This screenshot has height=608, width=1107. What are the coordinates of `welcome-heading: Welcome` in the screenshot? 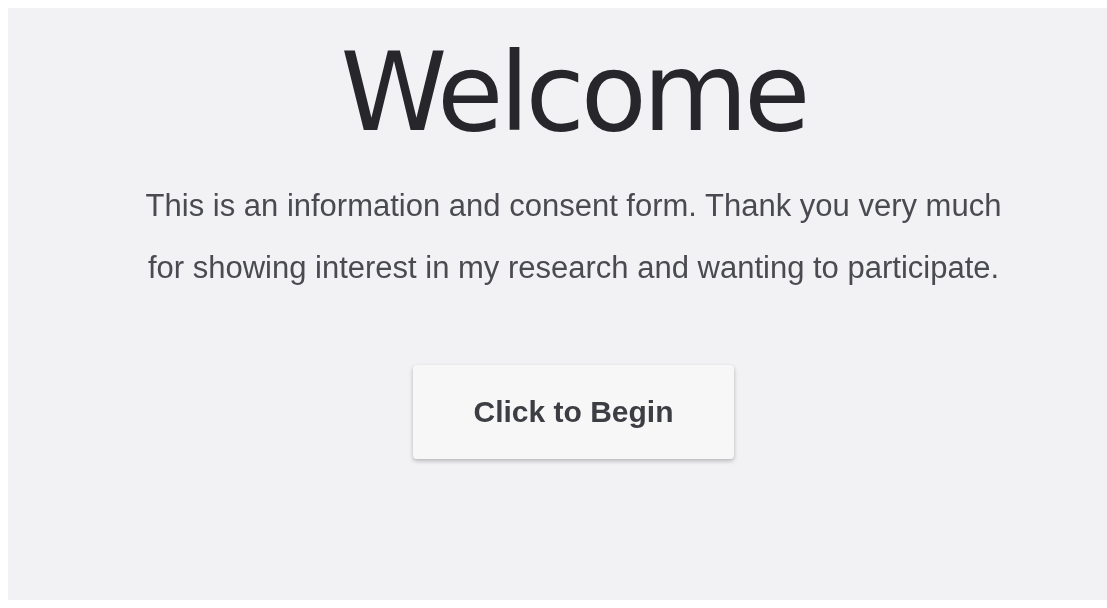 It's located at (573, 92).